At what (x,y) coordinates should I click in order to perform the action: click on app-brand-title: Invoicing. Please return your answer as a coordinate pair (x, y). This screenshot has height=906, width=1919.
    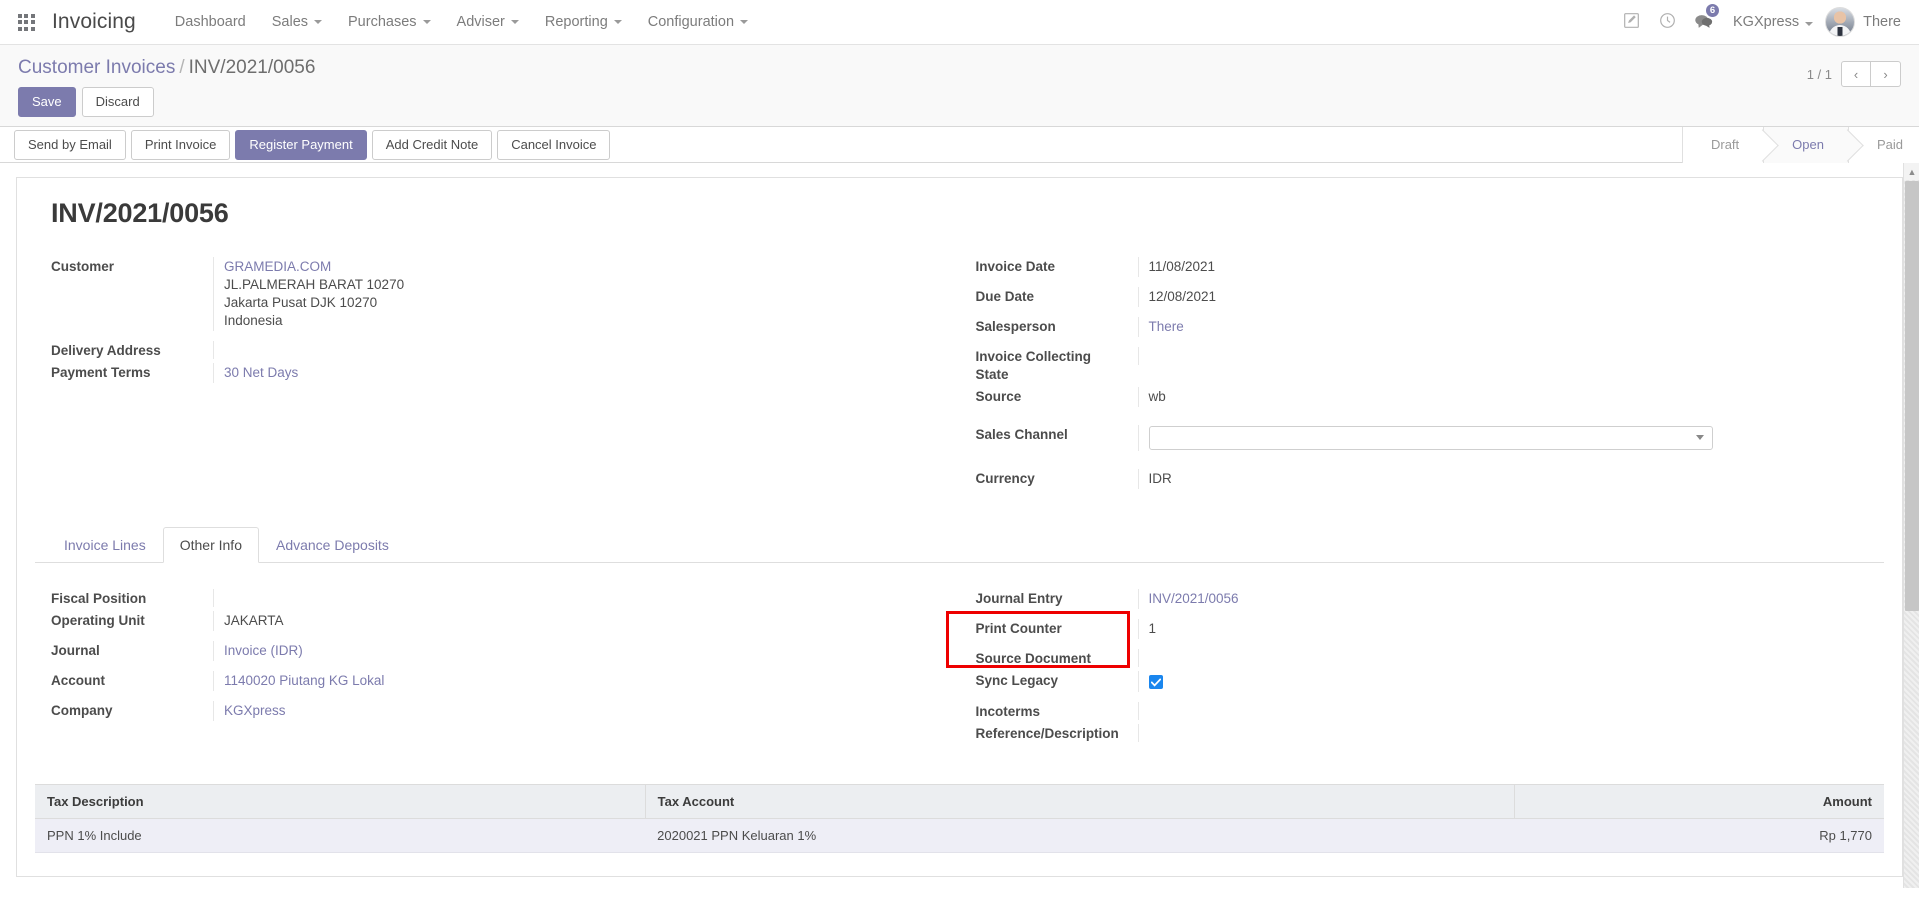
    Looking at the image, I should click on (94, 22).